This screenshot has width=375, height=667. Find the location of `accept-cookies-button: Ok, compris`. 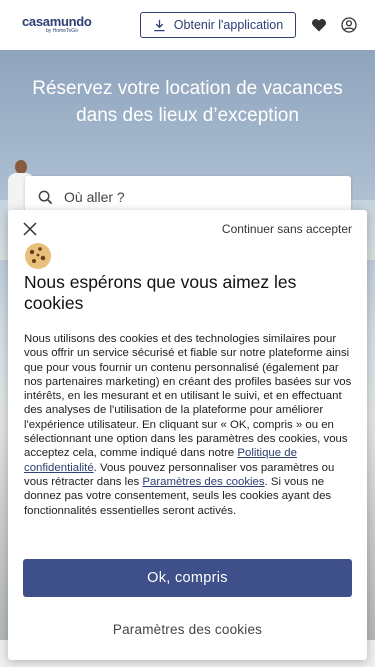

accept-cookies-button: Ok, compris is located at coordinates (187, 578).